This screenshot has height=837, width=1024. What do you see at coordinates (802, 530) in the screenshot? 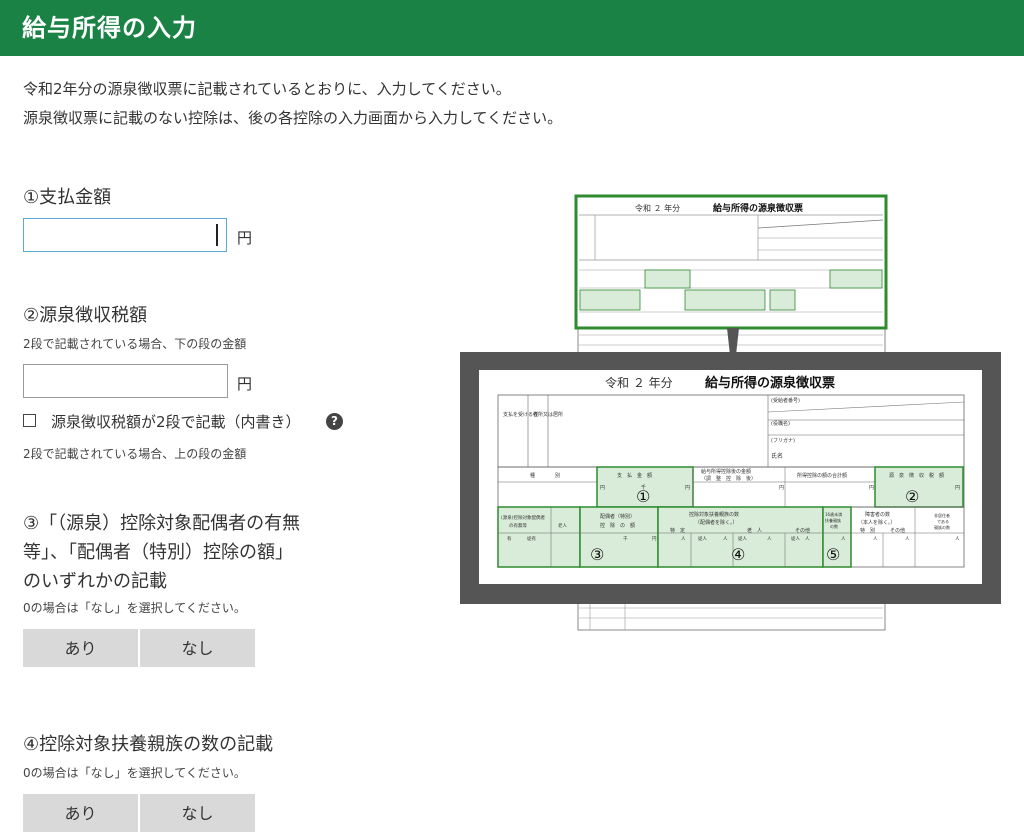
I see `col-sonota: その他` at bounding box center [802, 530].